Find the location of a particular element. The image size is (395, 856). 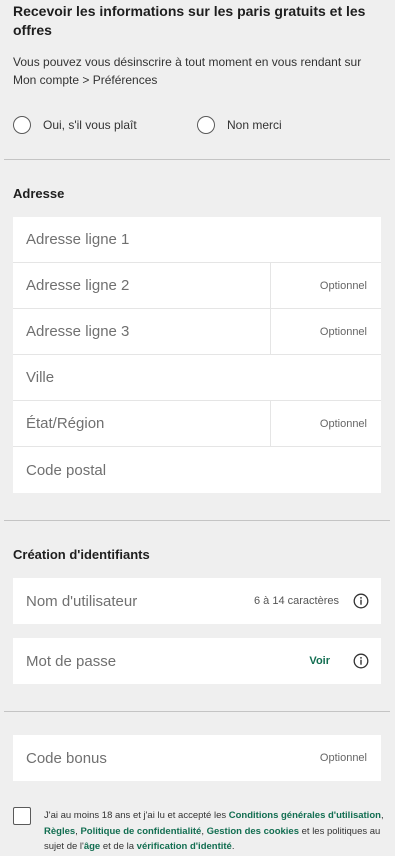

postal-code-placeholder: Code postal is located at coordinates (66, 470).